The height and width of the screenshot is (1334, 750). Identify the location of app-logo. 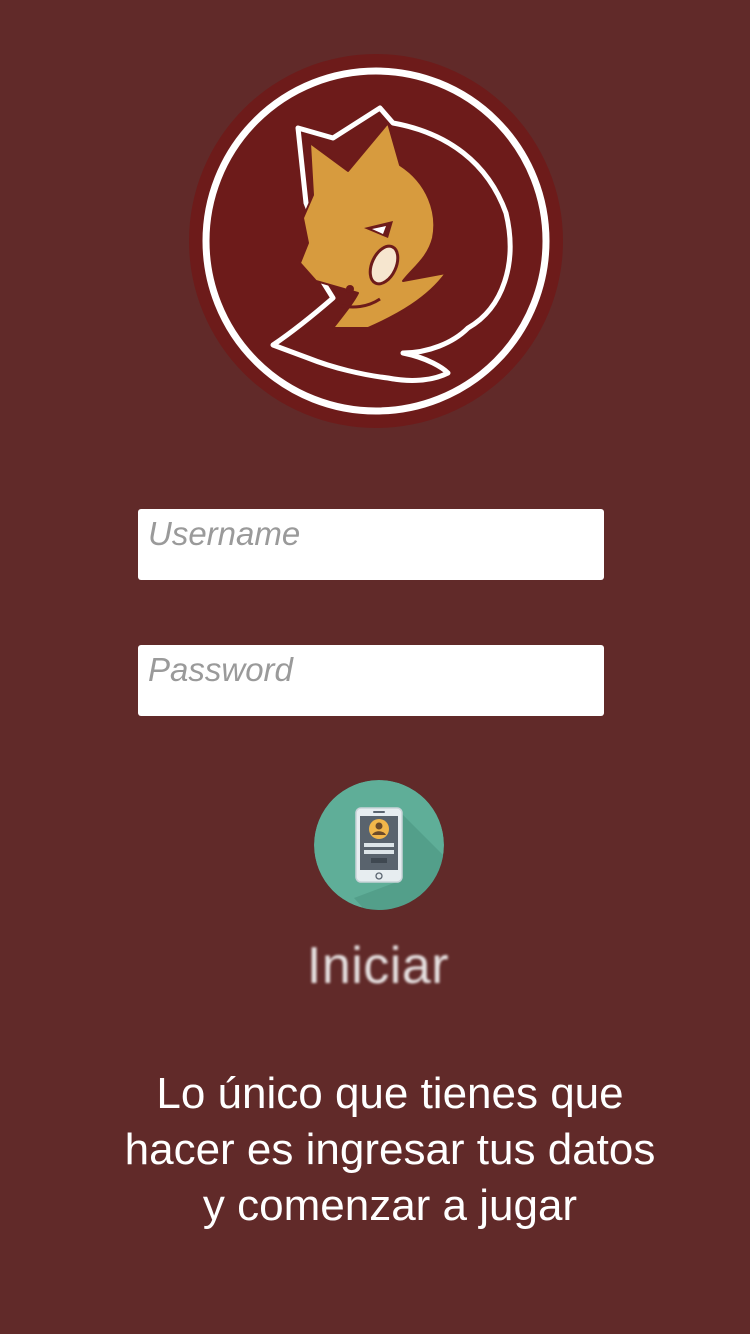
(376, 241).